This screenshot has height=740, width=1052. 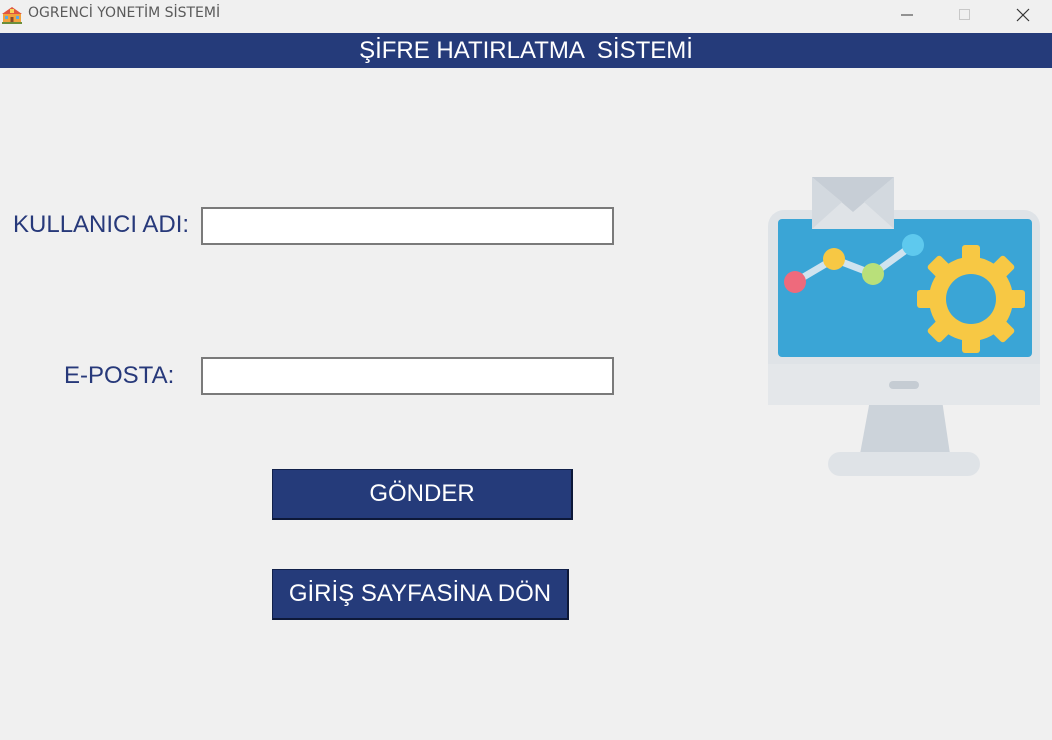 I want to click on title-bar: OGRENCİ YONETİM SİSTEMİ, so click(x=526, y=16).